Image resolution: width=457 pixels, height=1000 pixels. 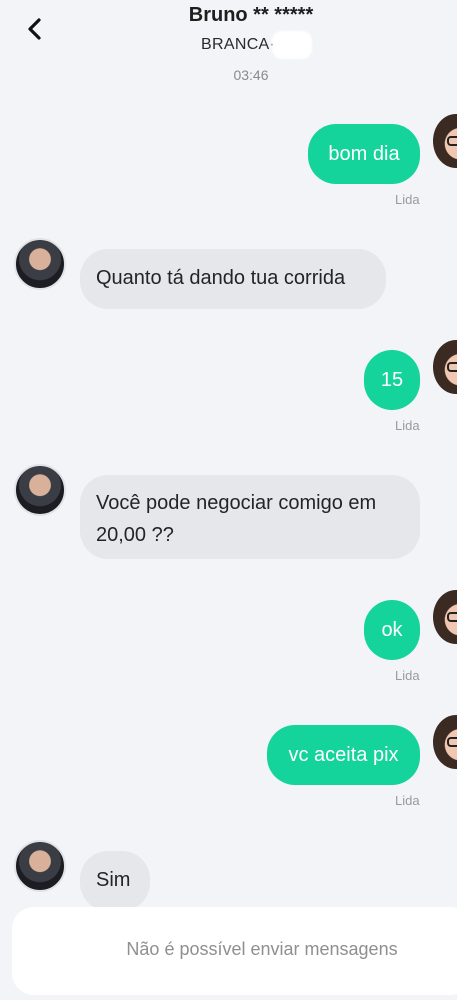 What do you see at coordinates (392, 630) in the screenshot?
I see `message-bubble-outgoing: ok` at bounding box center [392, 630].